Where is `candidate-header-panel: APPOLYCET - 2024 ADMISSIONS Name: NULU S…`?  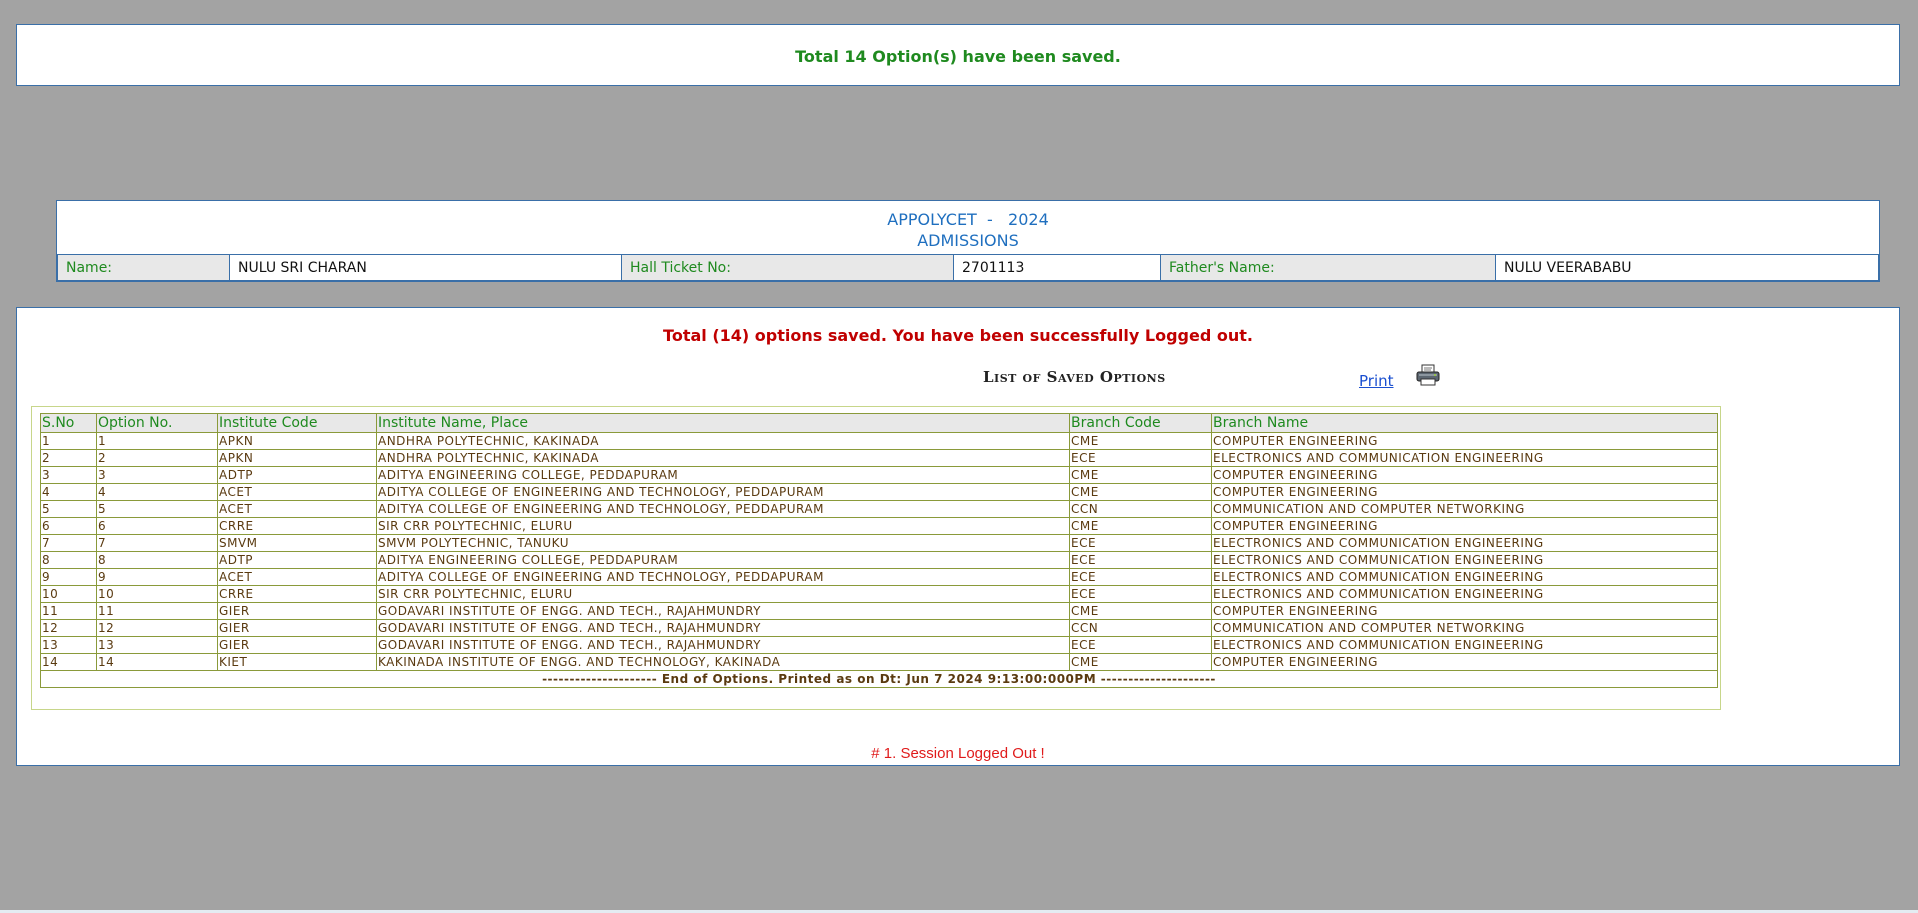
candidate-header-panel: APPOLYCET - 2024 ADMISSIONS Name: NULU S… is located at coordinates (968, 241).